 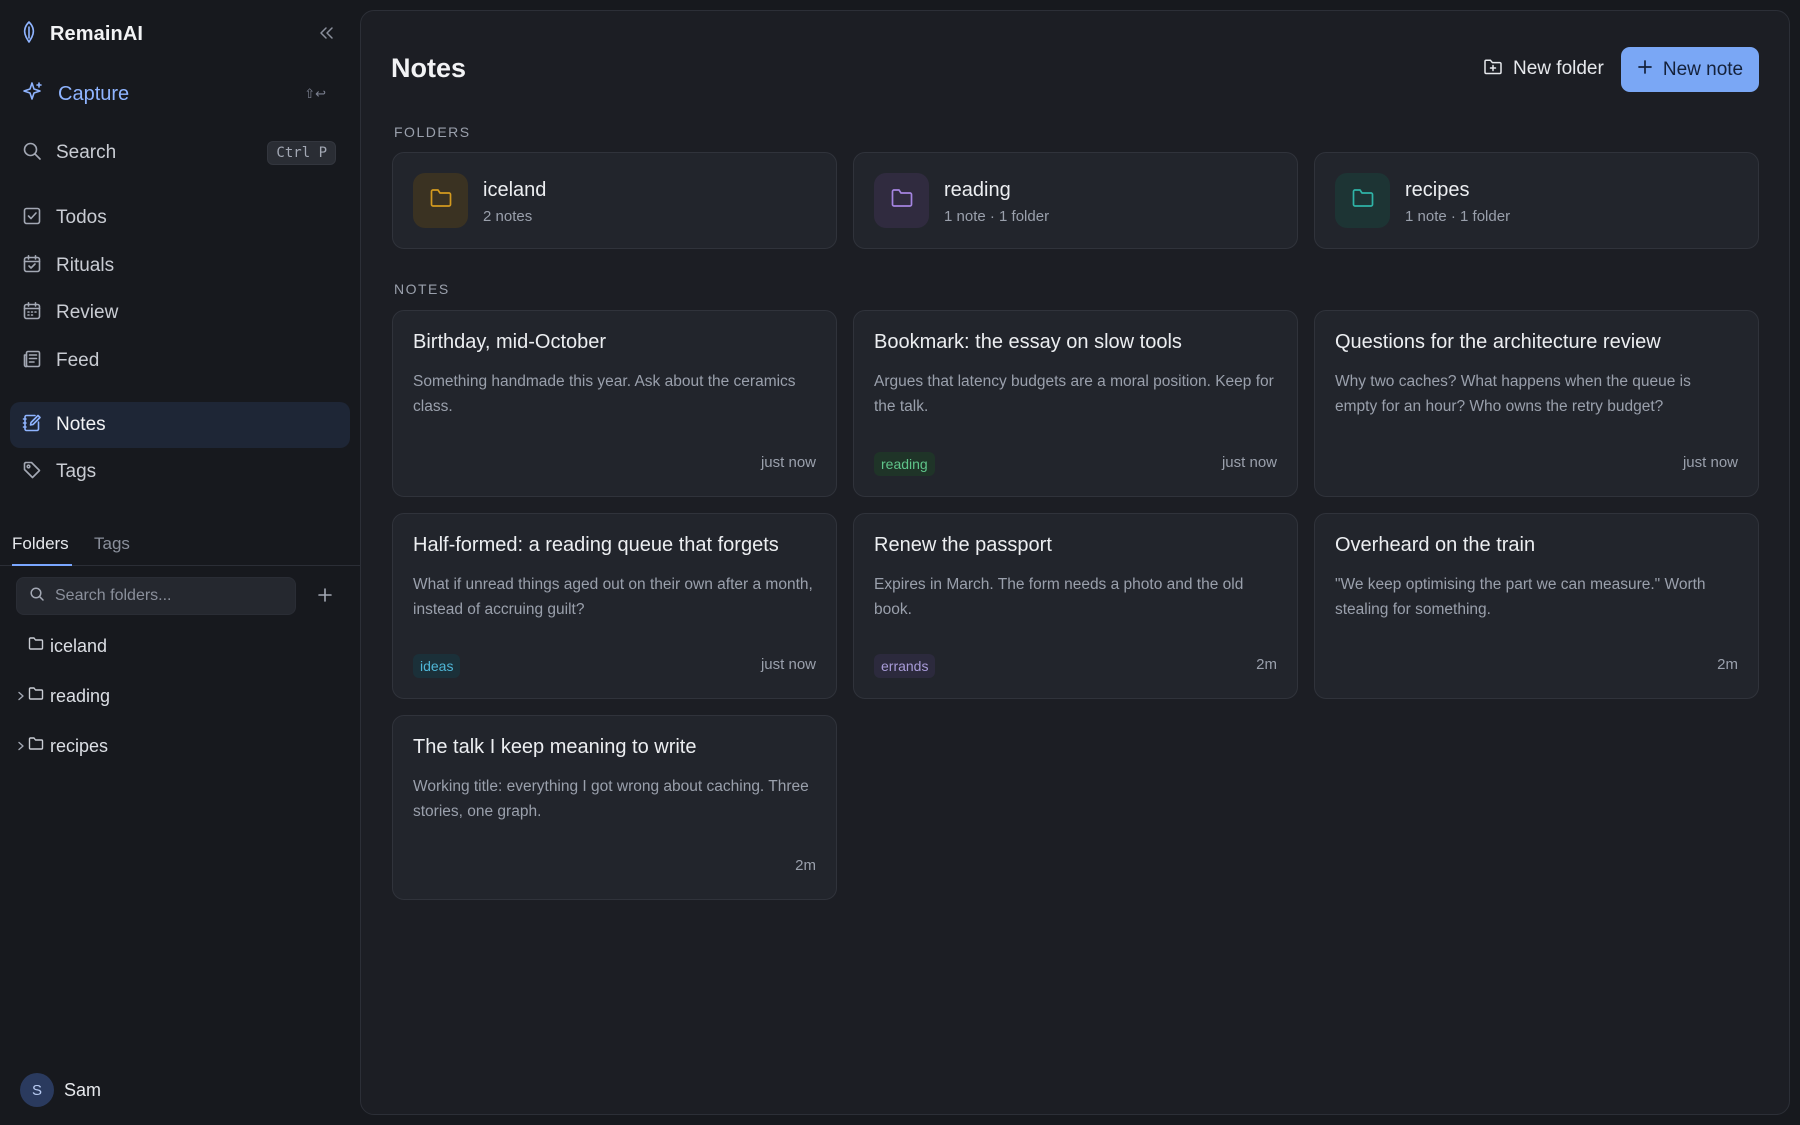 I want to click on search-label: Search, so click(x=86, y=152).